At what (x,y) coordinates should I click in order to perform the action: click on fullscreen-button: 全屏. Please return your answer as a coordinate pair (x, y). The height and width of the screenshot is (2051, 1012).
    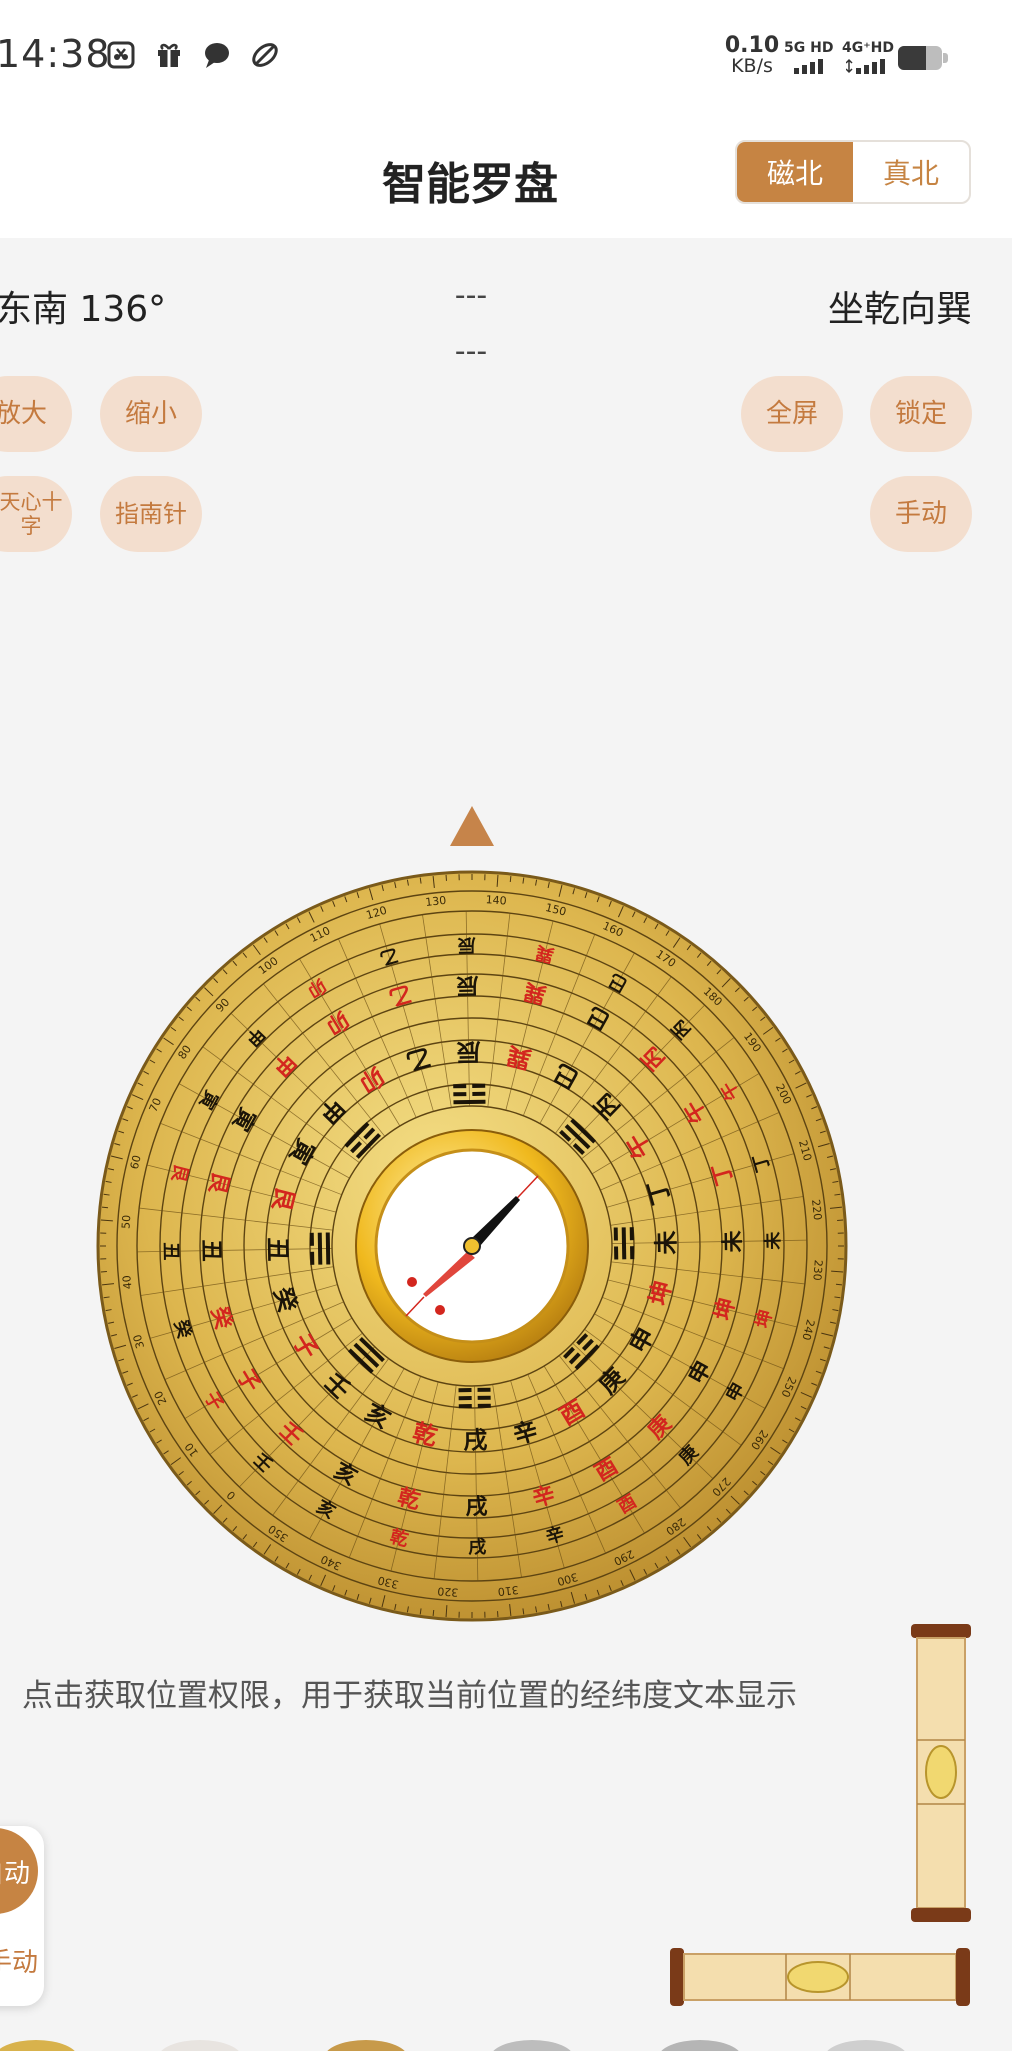
    Looking at the image, I should click on (792, 414).